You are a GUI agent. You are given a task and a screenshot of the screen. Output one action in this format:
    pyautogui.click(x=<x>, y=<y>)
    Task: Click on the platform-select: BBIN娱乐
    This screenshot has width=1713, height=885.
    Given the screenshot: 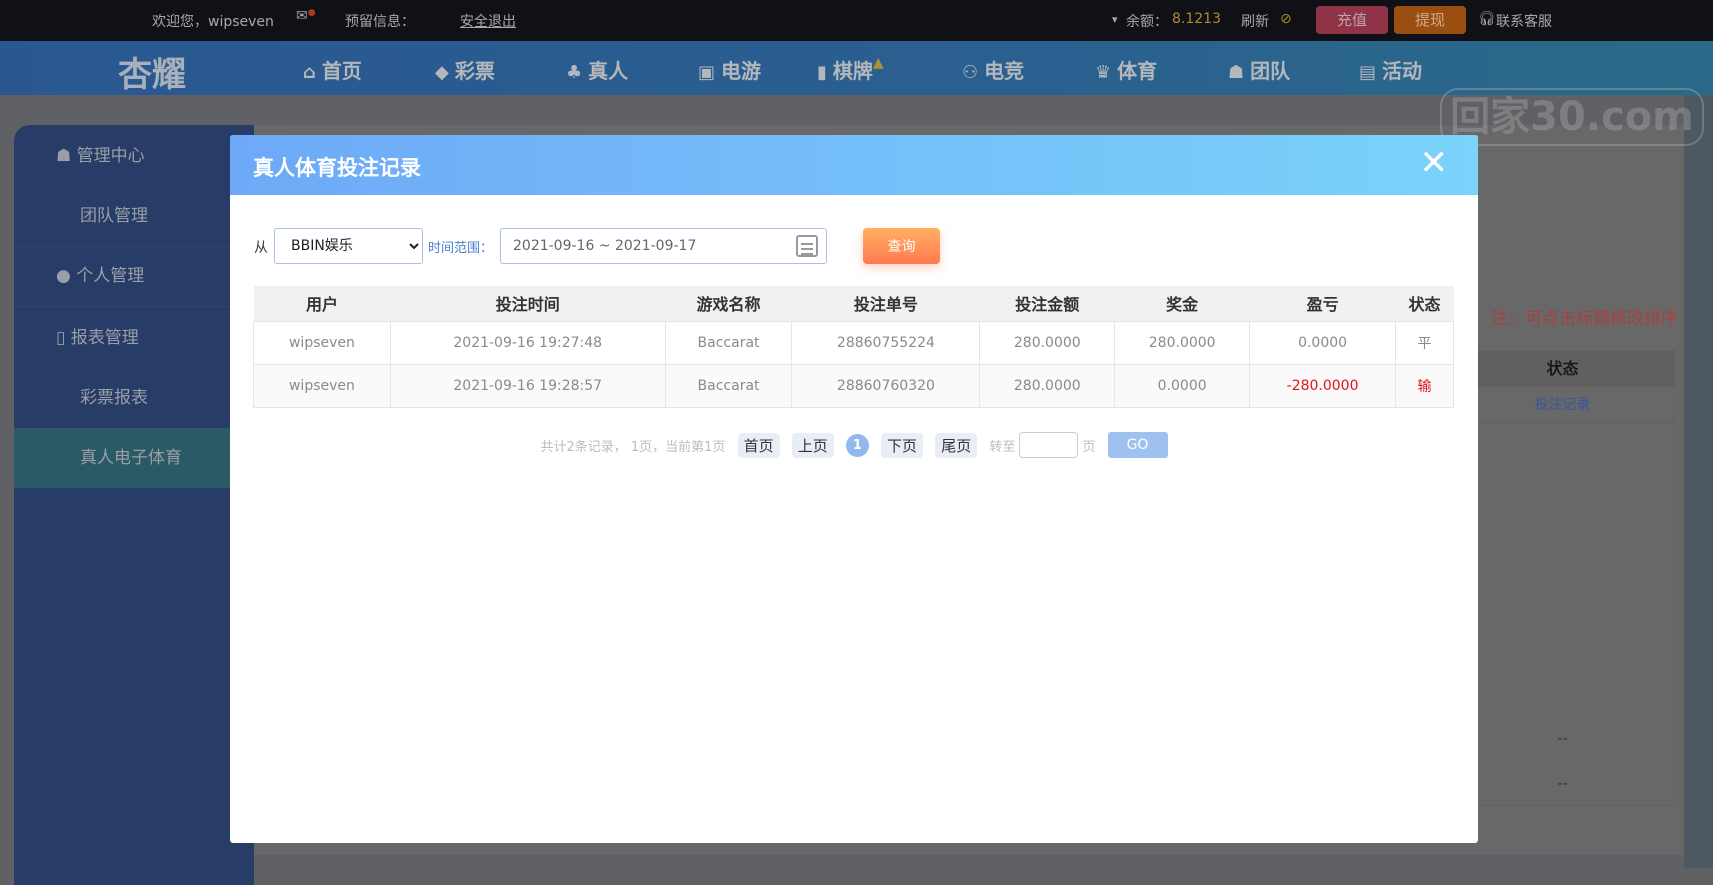 What is the action you would take?
    pyautogui.click(x=348, y=246)
    